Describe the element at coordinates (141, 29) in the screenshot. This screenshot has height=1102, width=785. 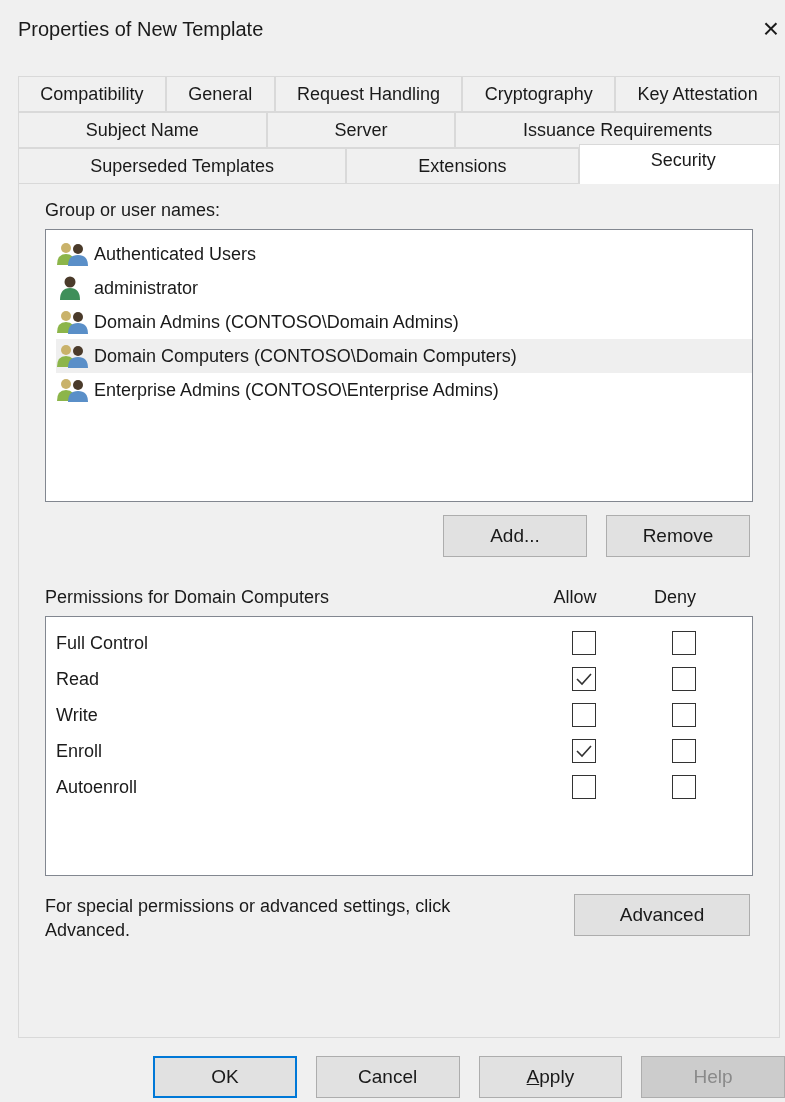
I see `window-title: Properties of New Template` at that location.